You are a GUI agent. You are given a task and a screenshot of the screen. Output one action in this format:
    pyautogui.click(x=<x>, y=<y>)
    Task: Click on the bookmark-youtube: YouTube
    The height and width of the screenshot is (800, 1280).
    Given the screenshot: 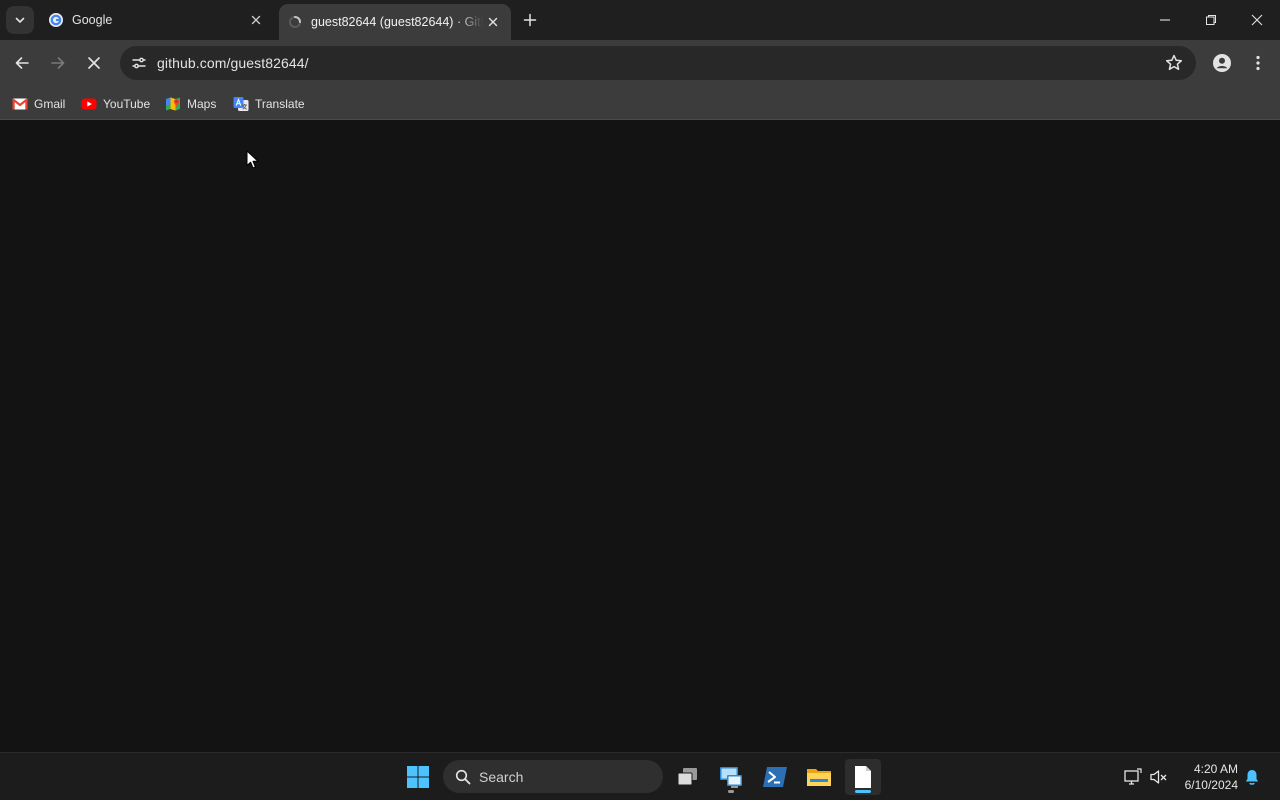 What is the action you would take?
    pyautogui.click(x=115, y=104)
    